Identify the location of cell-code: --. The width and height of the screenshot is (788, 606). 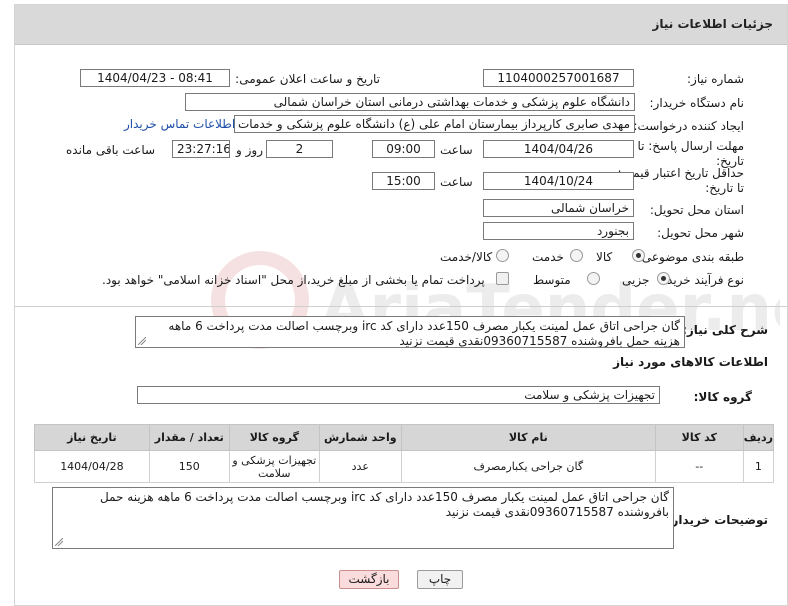
(699, 466).